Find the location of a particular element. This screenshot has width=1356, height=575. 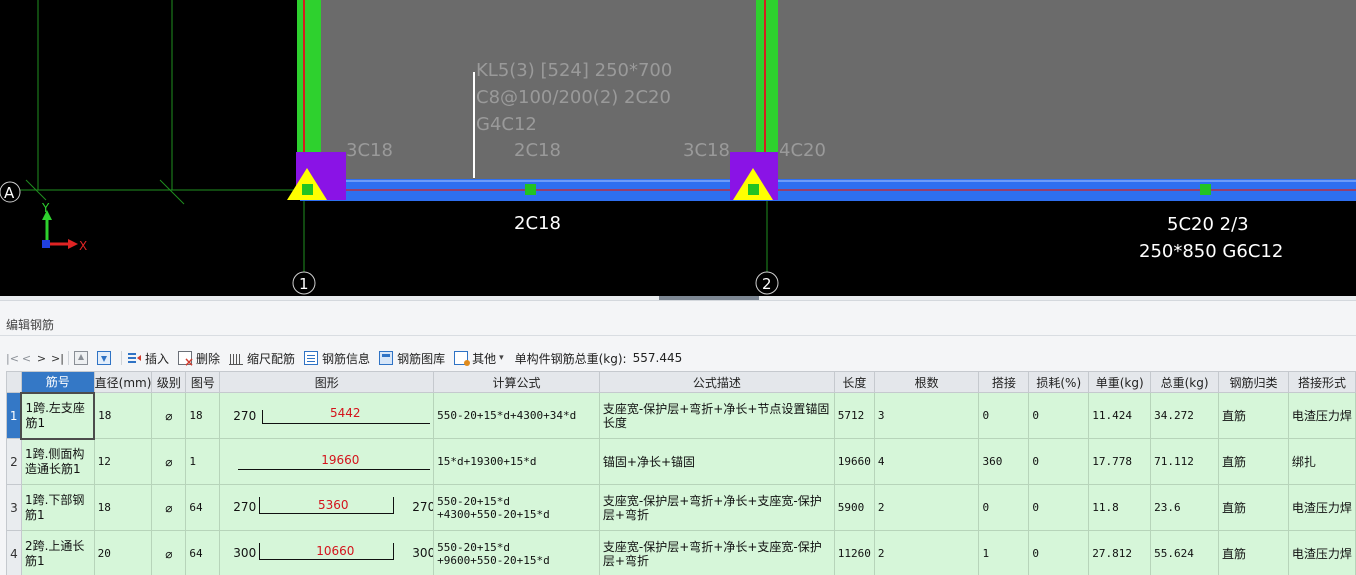

shape-cell: 19660 is located at coordinates (327, 461).